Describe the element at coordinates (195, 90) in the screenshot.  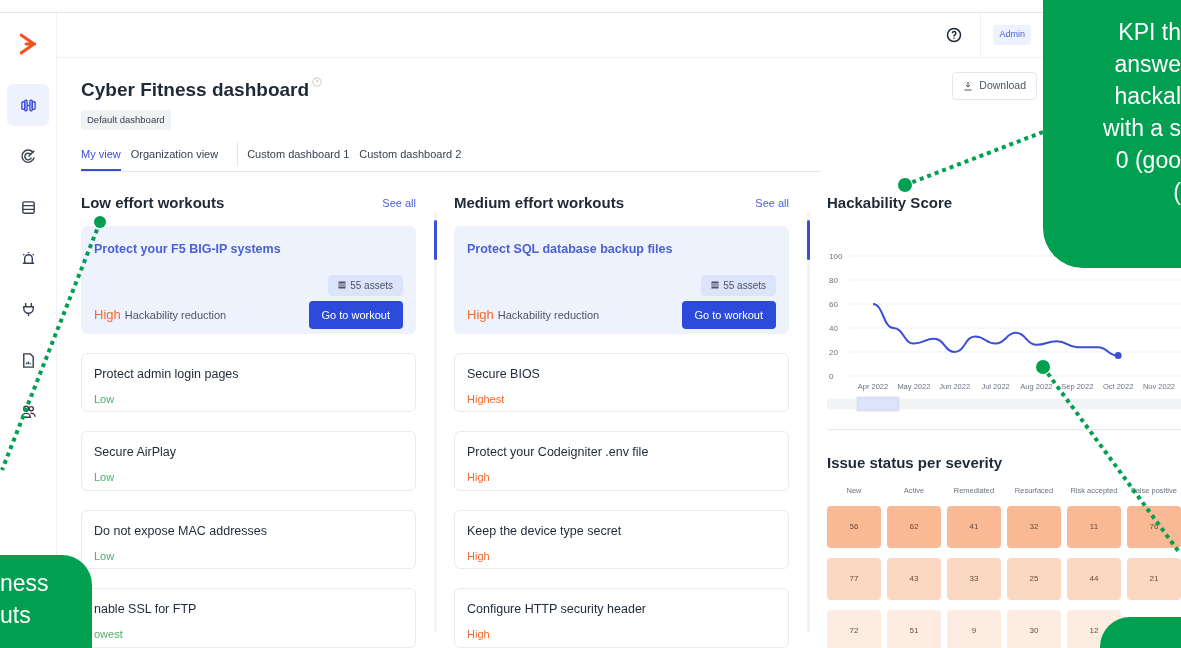
I see `page-title: Cyber Fitness dashboard` at that location.